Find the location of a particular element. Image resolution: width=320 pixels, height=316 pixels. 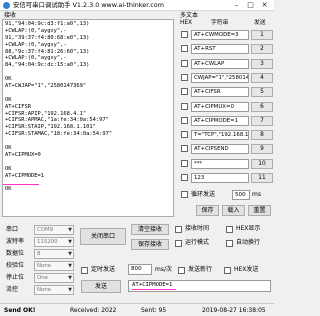

save-receive-button: 保存接收 is located at coordinates (150, 244).